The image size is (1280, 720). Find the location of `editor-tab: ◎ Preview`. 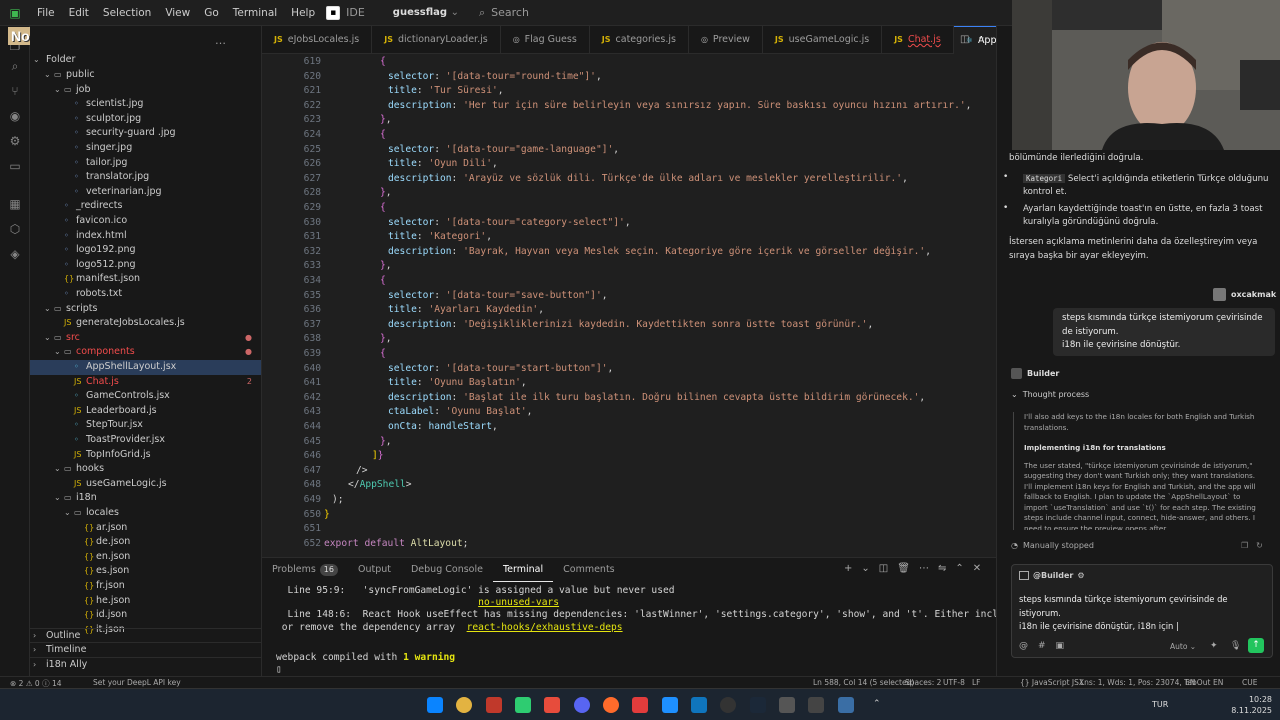

editor-tab: ◎ Preview is located at coordinates (726, 40).